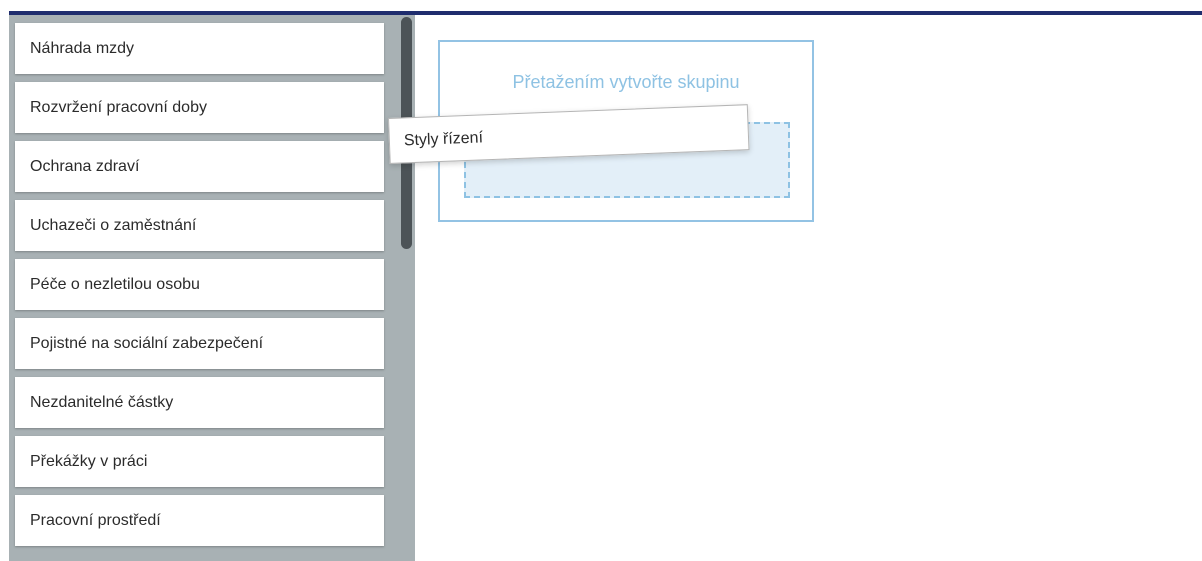  I want to click on list-item-nezdanitelne-castky: Nezdanitelné částky, so click(199, 402).